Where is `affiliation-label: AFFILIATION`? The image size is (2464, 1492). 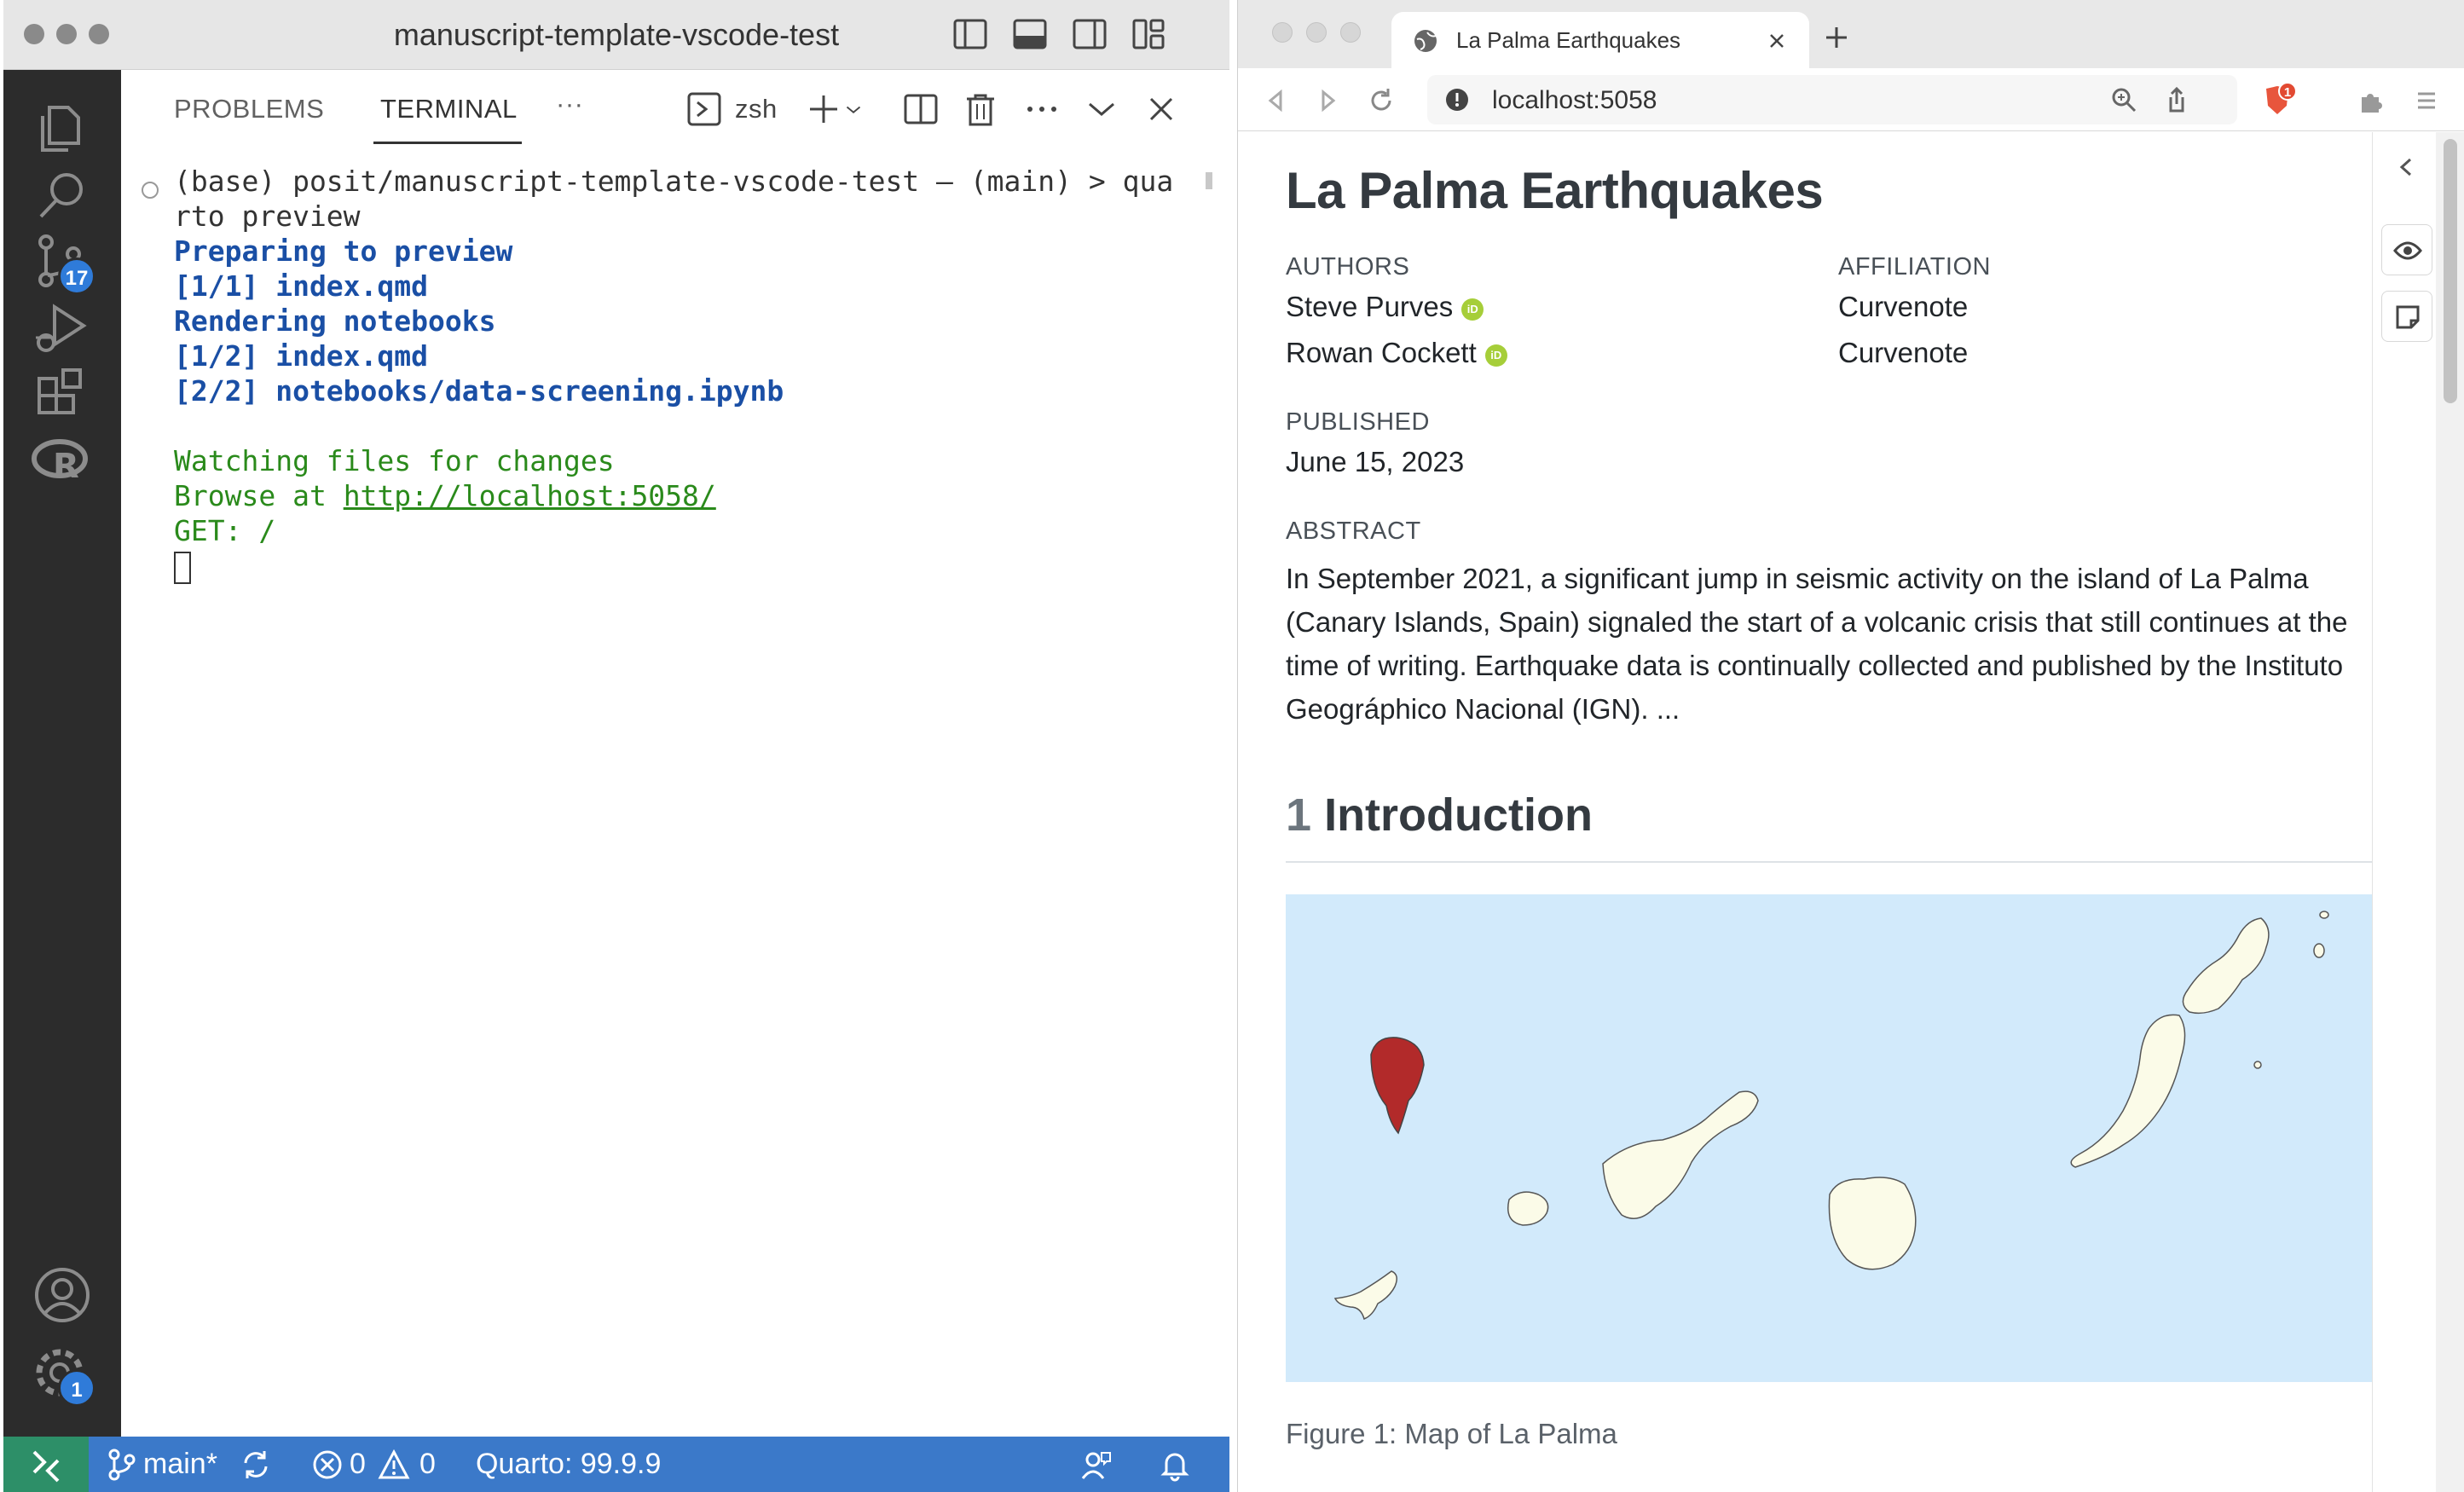 affiliation-label: AFFILIATION is located at coordinates (1915, 266).